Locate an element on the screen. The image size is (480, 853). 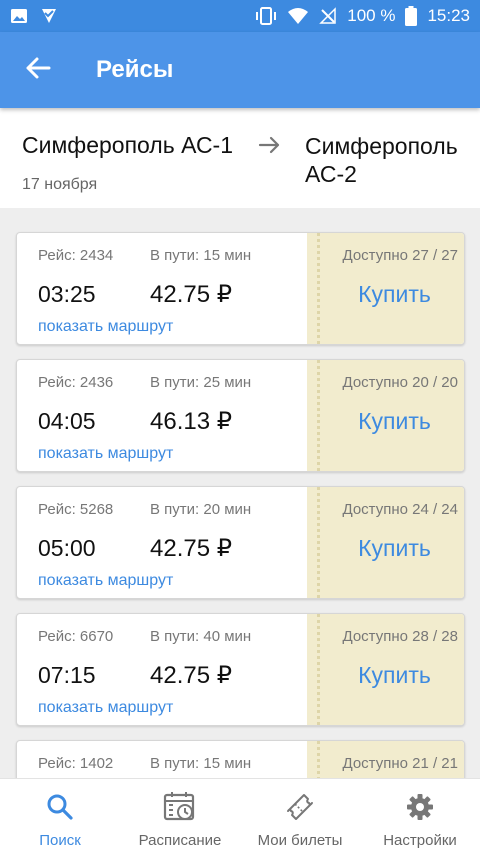
bottom-navigation: Поиск Расписание Мои билеты Настройки is located at coordinates (240, 815).